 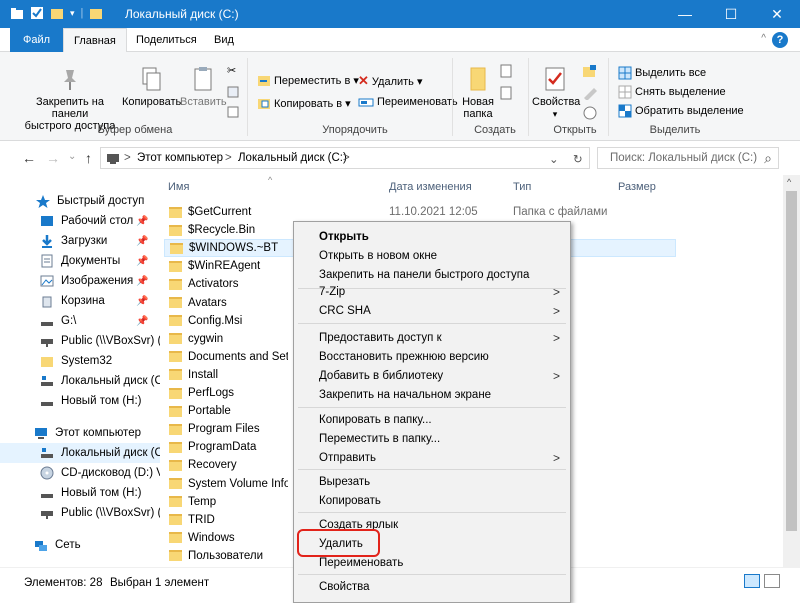 What do you see at coordinates (556, 292) in the screenshot?
I see `submenu-arrow-icon: >` at bounding box center [556, 292].